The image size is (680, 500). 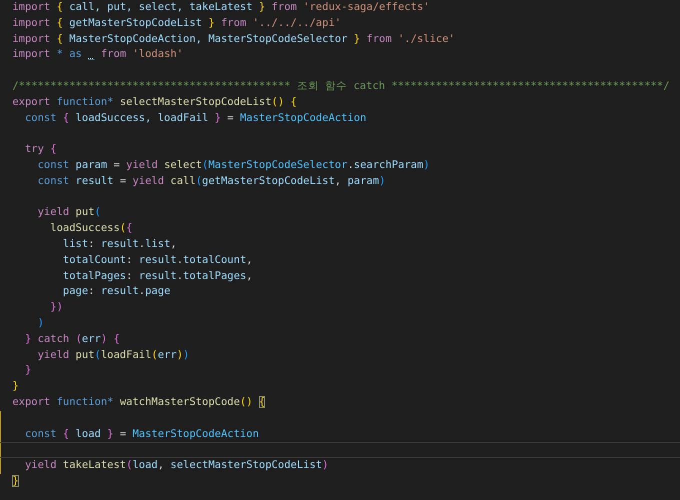 I want to click on code-line: import { call, put, select, takeLatest } from 'redux-saga/effects', so click(x=221, y=7).